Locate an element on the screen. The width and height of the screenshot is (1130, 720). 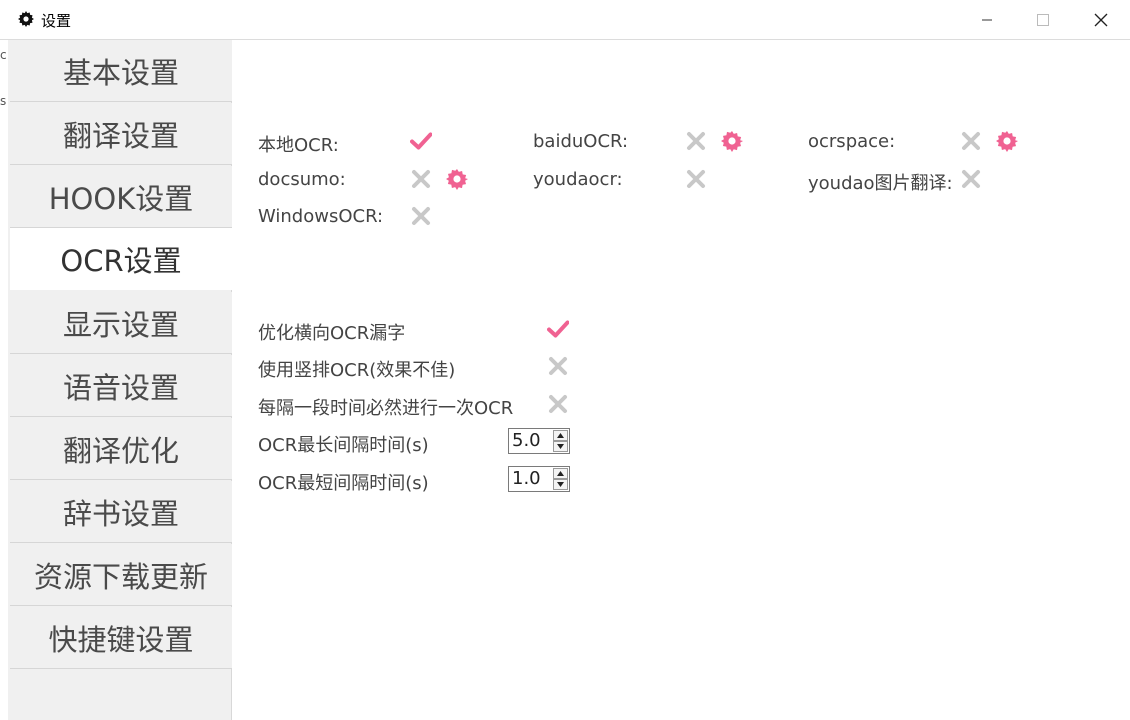
sidebar-item-basic: 基本设置 is located at coordinates (121, 71).